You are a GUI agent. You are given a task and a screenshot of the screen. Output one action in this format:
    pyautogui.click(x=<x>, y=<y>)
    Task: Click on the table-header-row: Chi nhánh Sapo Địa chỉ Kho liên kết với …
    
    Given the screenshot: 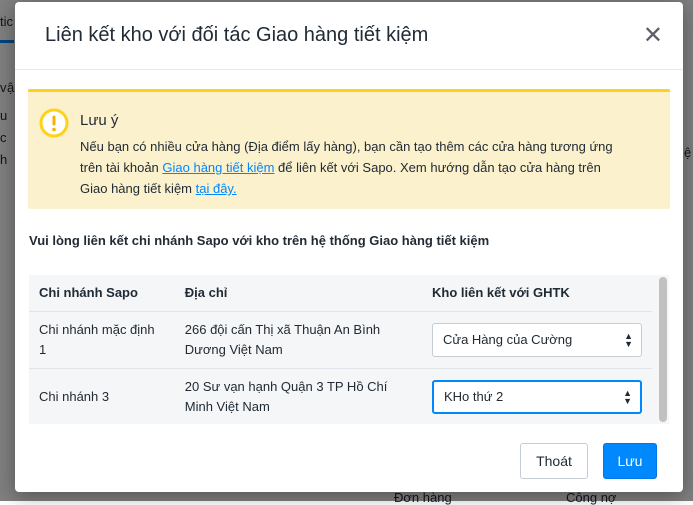 What is the action you would take?
    pyautogui.click(x=340, y=293)
    